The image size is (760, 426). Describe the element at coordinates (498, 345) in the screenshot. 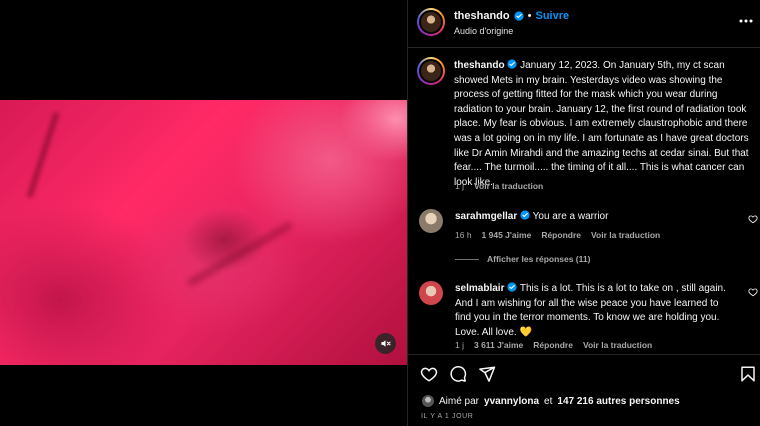

I see `comment-likes: 3 611 J'aime` at that location.